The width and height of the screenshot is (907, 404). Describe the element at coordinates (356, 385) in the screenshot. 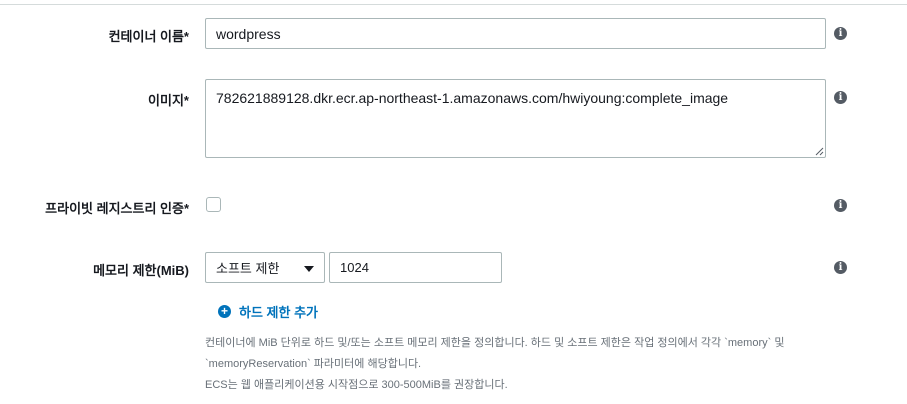

I see `memory-help-text: ECS는 웹 애플리케이션용 시작점으로 300-500MiB를 권장합니다.` at that location.